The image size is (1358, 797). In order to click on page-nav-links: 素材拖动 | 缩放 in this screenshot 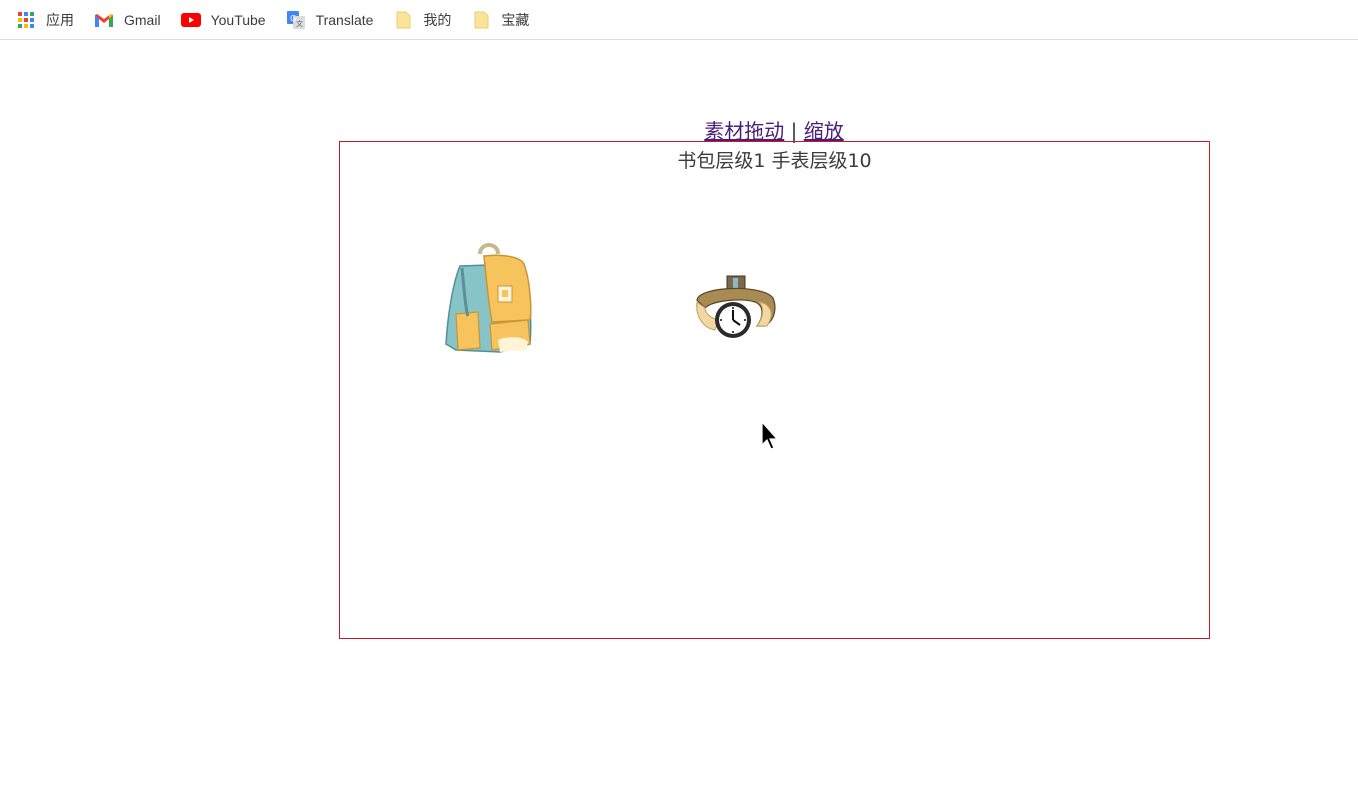, I will do `click(679, 129)`.